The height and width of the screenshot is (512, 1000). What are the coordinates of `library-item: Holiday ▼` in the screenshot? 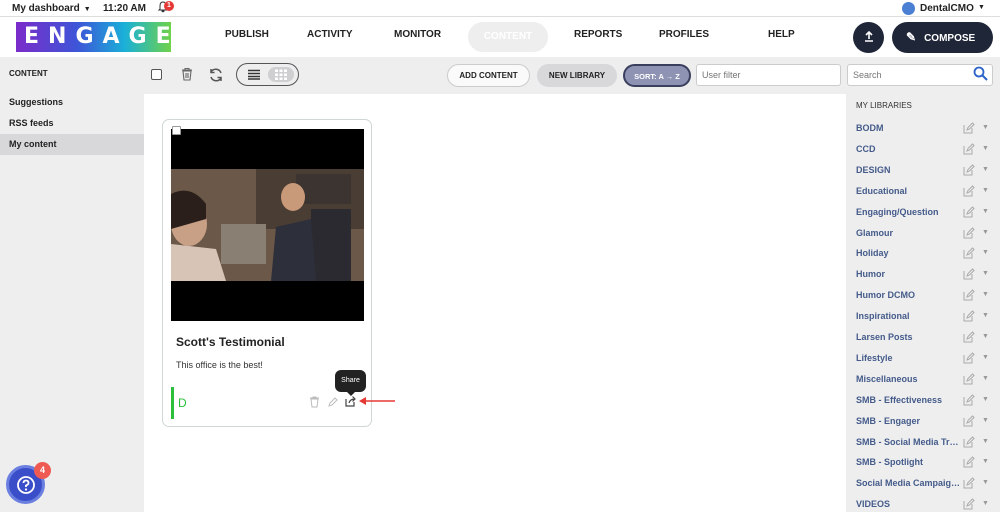 It's located at (926, 254).